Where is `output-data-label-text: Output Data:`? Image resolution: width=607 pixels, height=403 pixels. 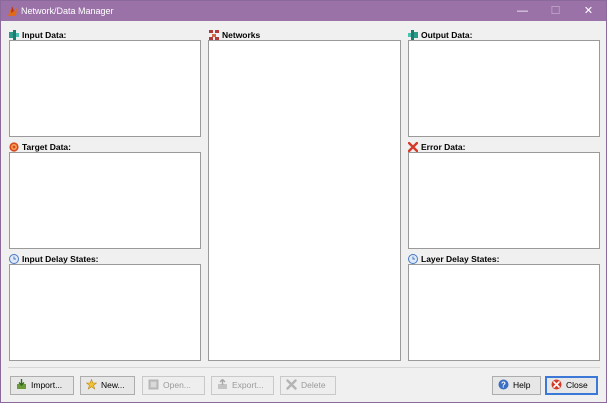
output-data-label-text: Output Data: is located at coordinates (447, 35).